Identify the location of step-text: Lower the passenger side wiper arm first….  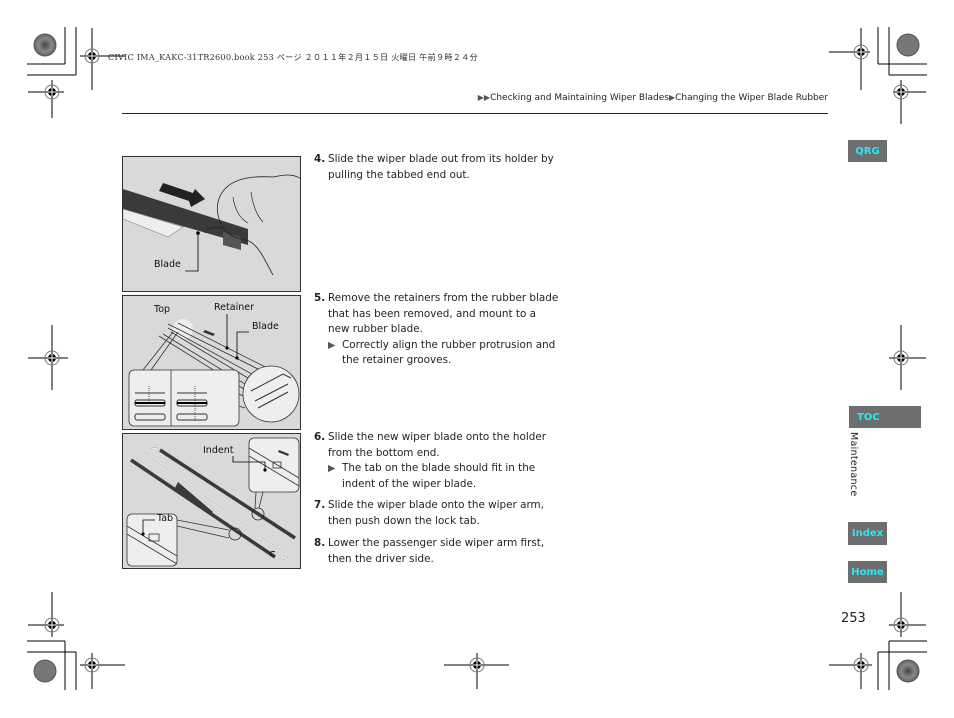
(436, 551).